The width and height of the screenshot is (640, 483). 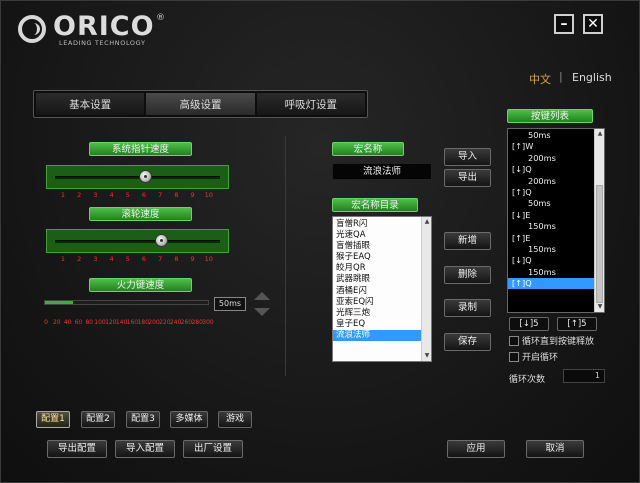 I want to click on key-list-scrollbar: ▲ ▼, so click(x=599, y=220).